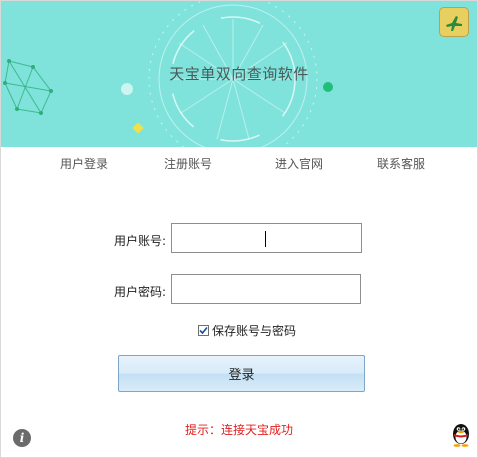 The image size is (478, 458). I want to click on nav-item-customer-service: 联系客服, so click(401, 163).